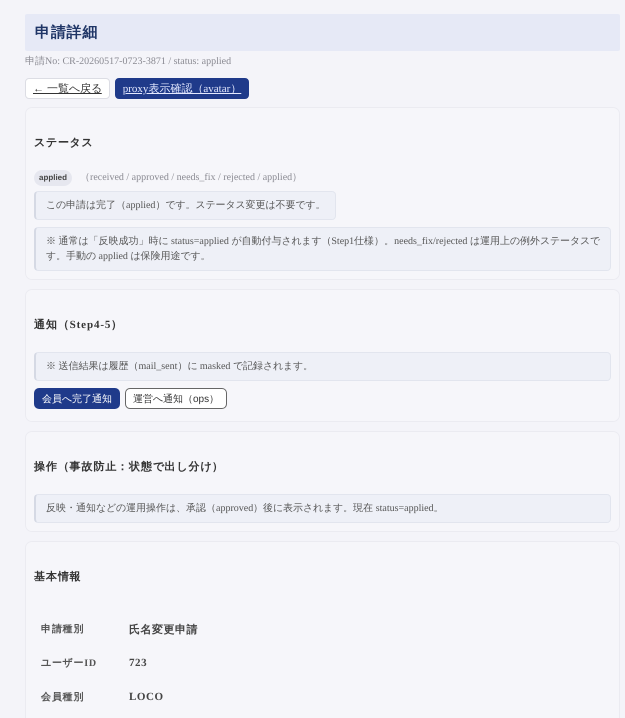 The width and height of the screenshot is (625, 718). I want to click on page-title: 申請詳細, so click(66, 32).